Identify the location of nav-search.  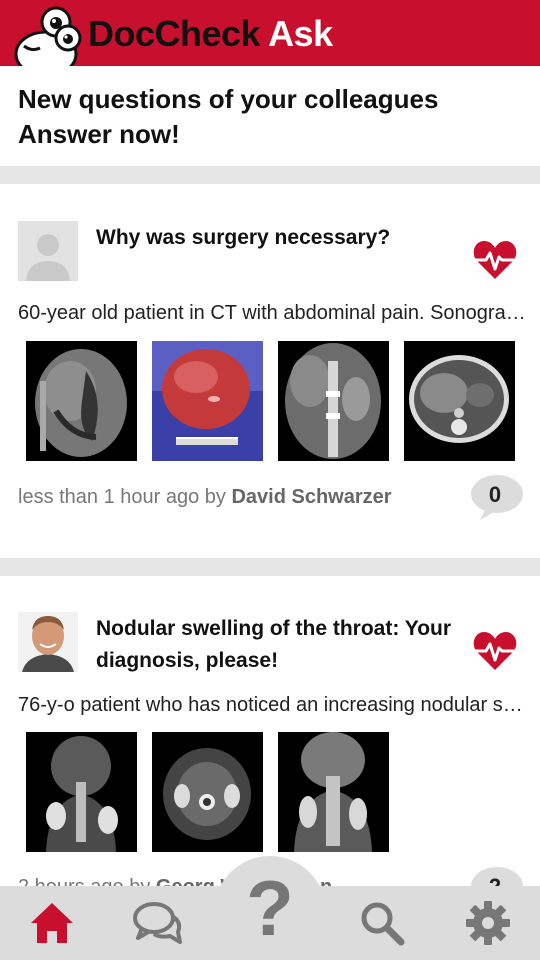
(382, 923).